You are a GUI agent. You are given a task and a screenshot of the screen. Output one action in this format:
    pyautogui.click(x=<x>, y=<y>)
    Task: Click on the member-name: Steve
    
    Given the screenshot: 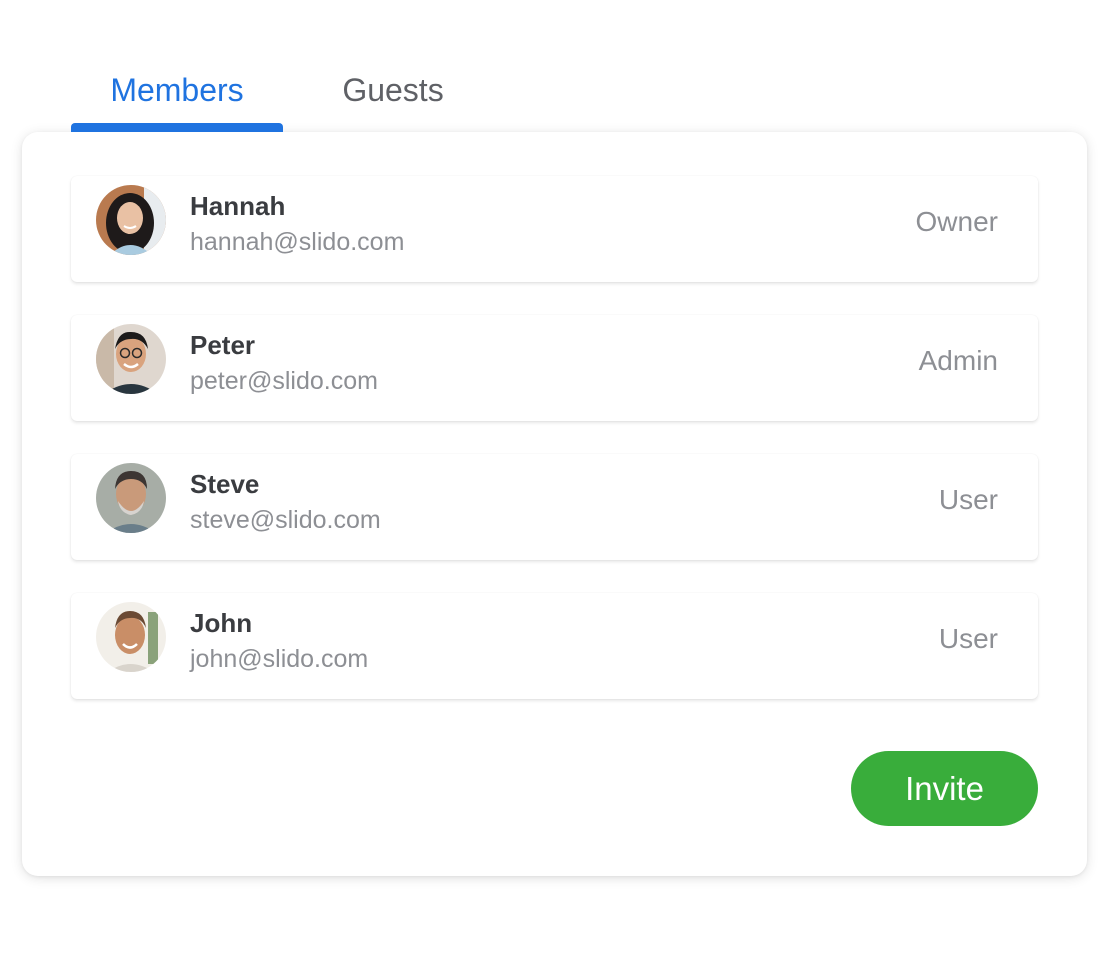 What is the action you would take?
    pyautogui.click(x=225, y=484)
    